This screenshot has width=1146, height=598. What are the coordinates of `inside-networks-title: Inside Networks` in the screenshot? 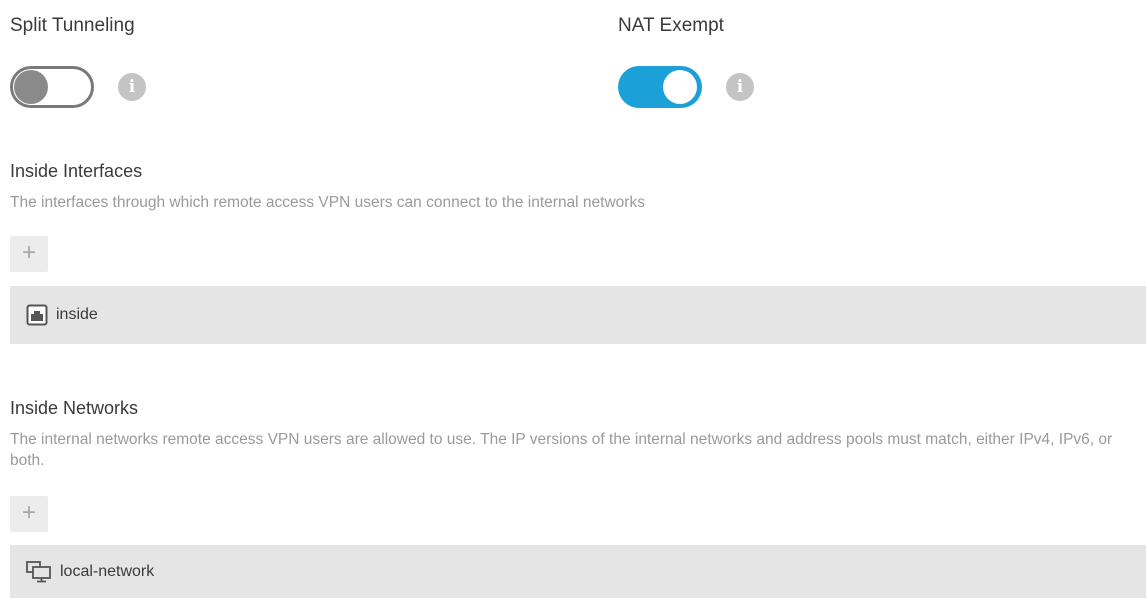 It's located at (74, 408).